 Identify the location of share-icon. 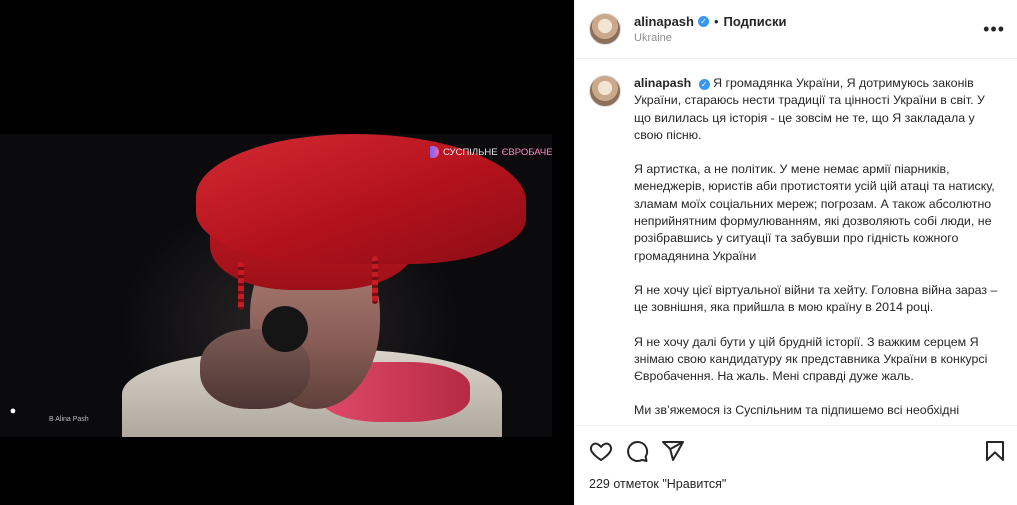
(673, 451).